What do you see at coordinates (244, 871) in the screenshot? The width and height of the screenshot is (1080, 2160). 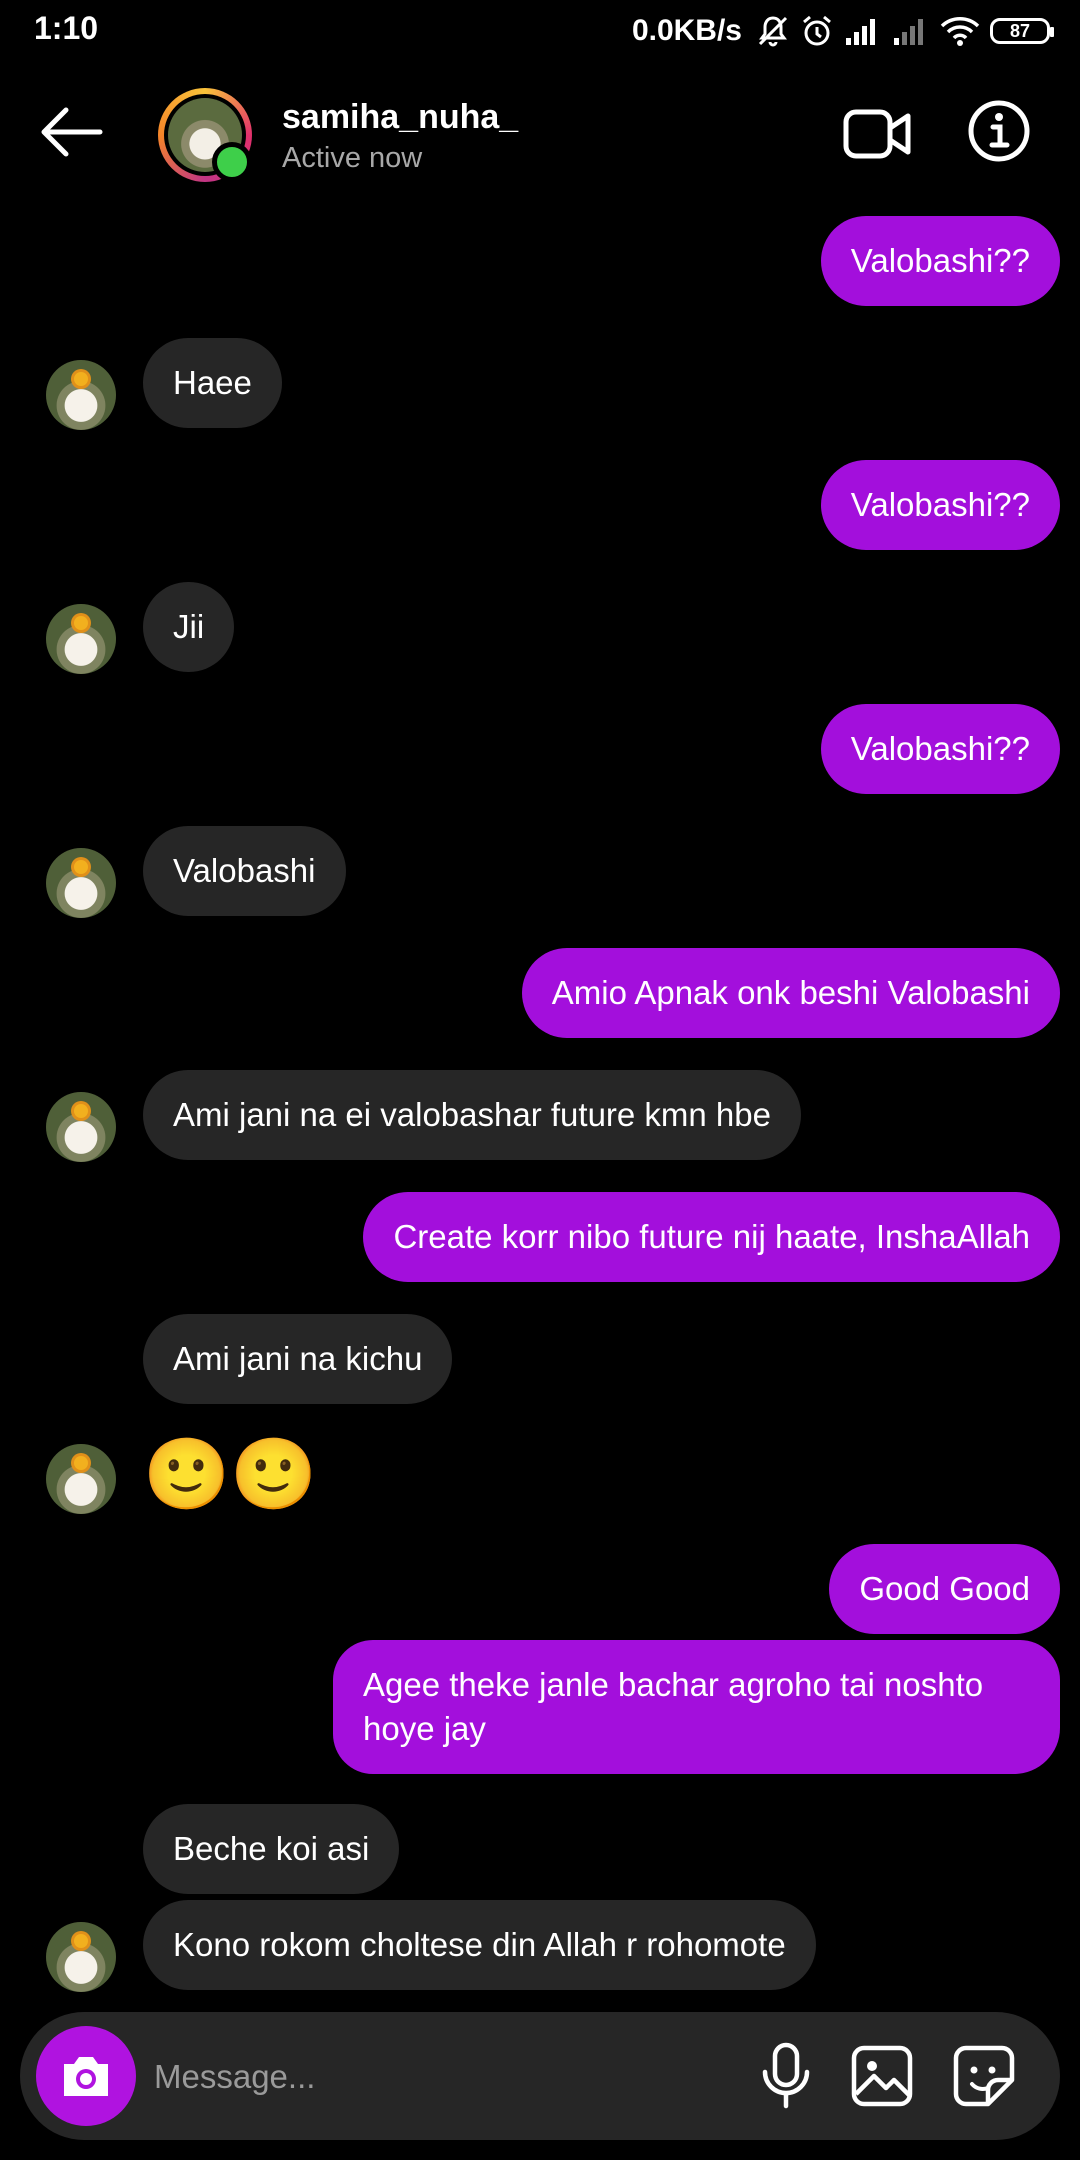 I see `incoming-message: Valobashi` at bounding box center [244, 871].